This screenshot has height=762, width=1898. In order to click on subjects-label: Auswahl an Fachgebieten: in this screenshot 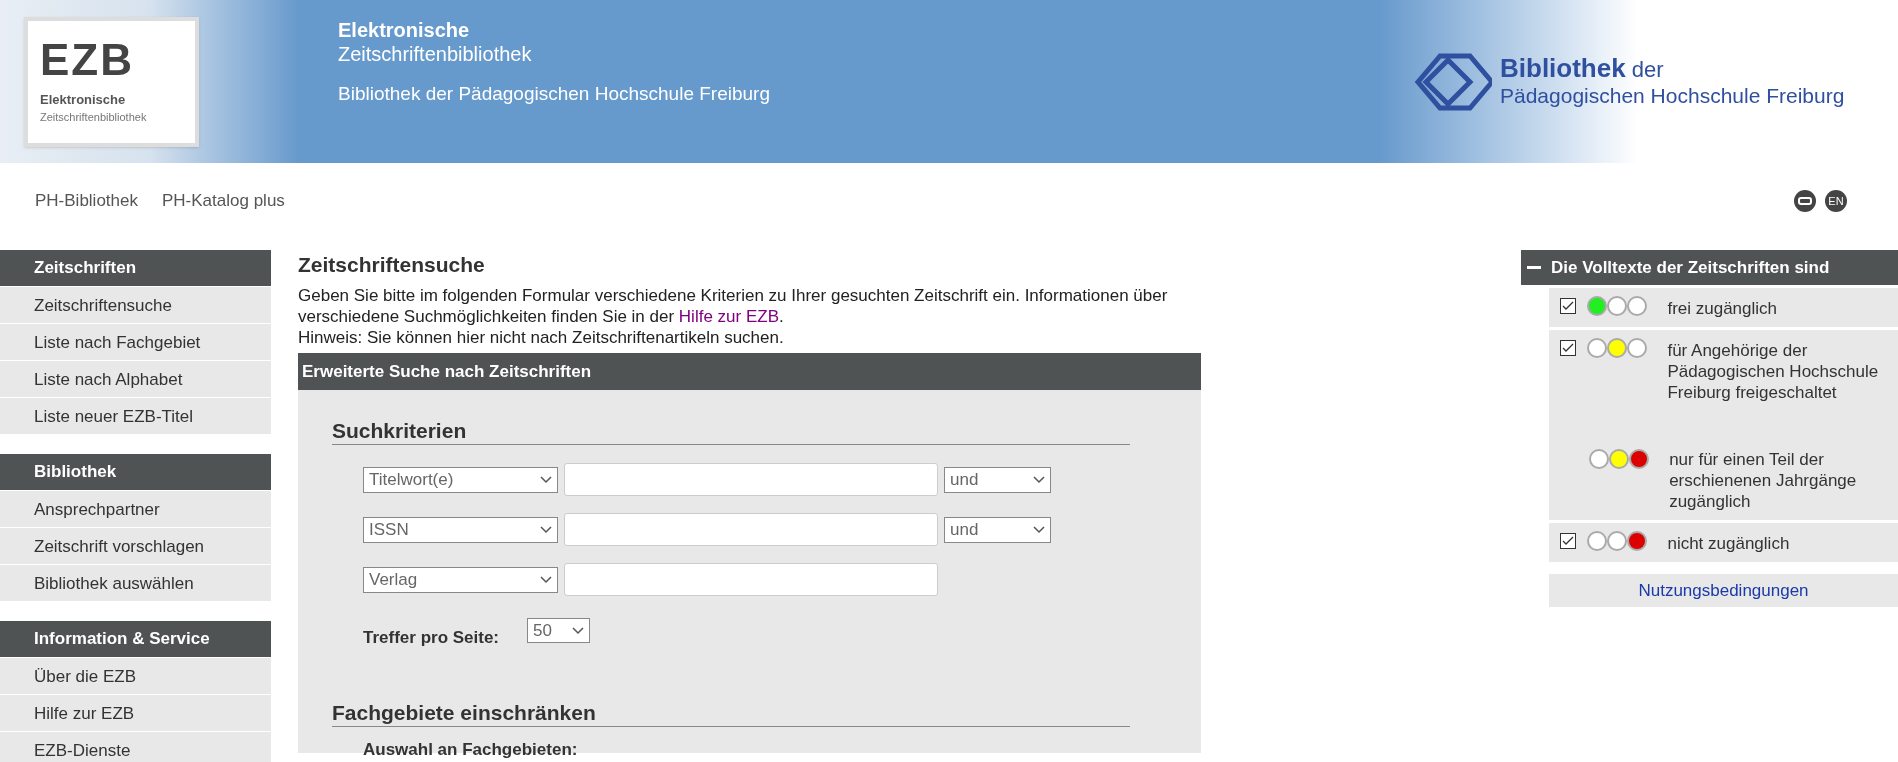, I will do `click(470, 749)`.